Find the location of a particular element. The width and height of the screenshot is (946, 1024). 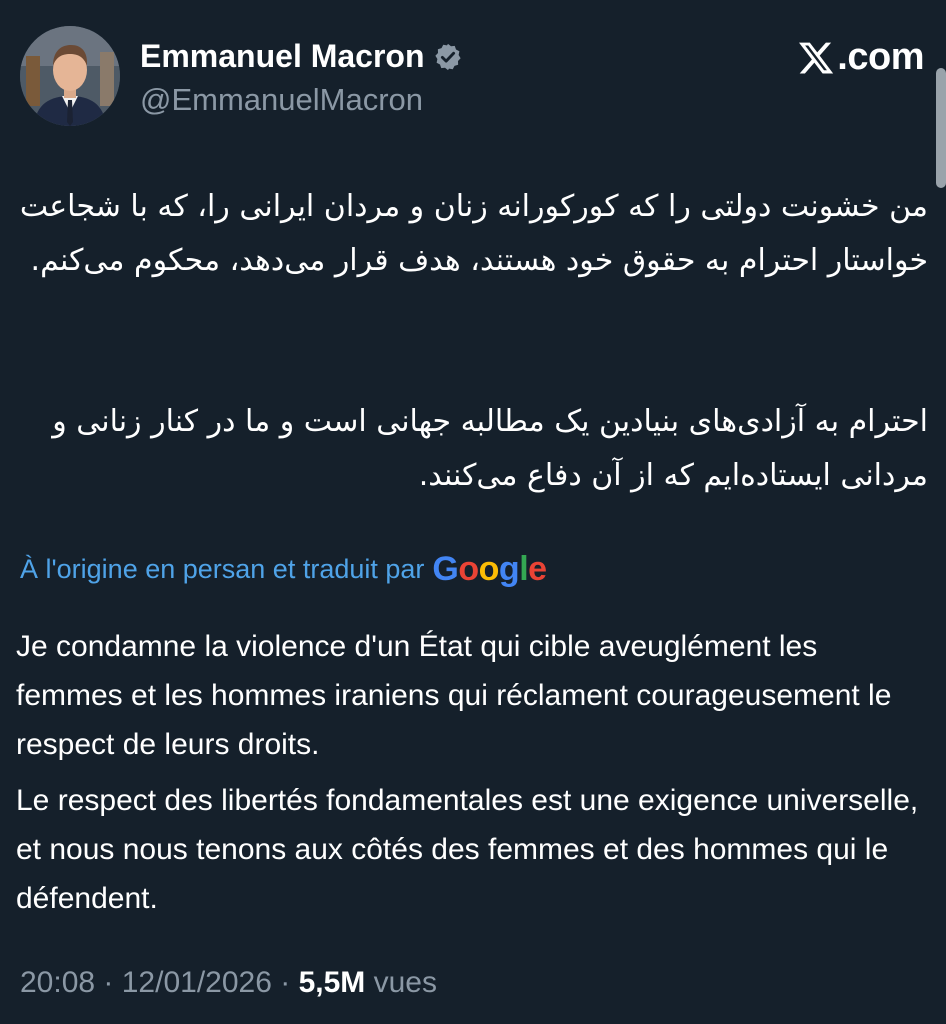

avatar-portrait is located at coordinates (70, 76).